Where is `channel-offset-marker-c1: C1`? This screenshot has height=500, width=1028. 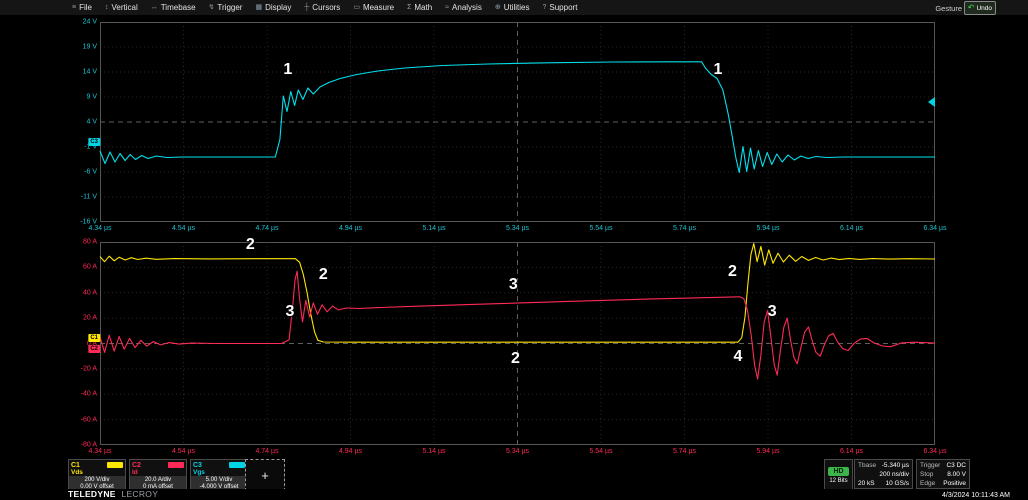
channel-offset-marker-c1: C1 is located at coordinates (94, 338).